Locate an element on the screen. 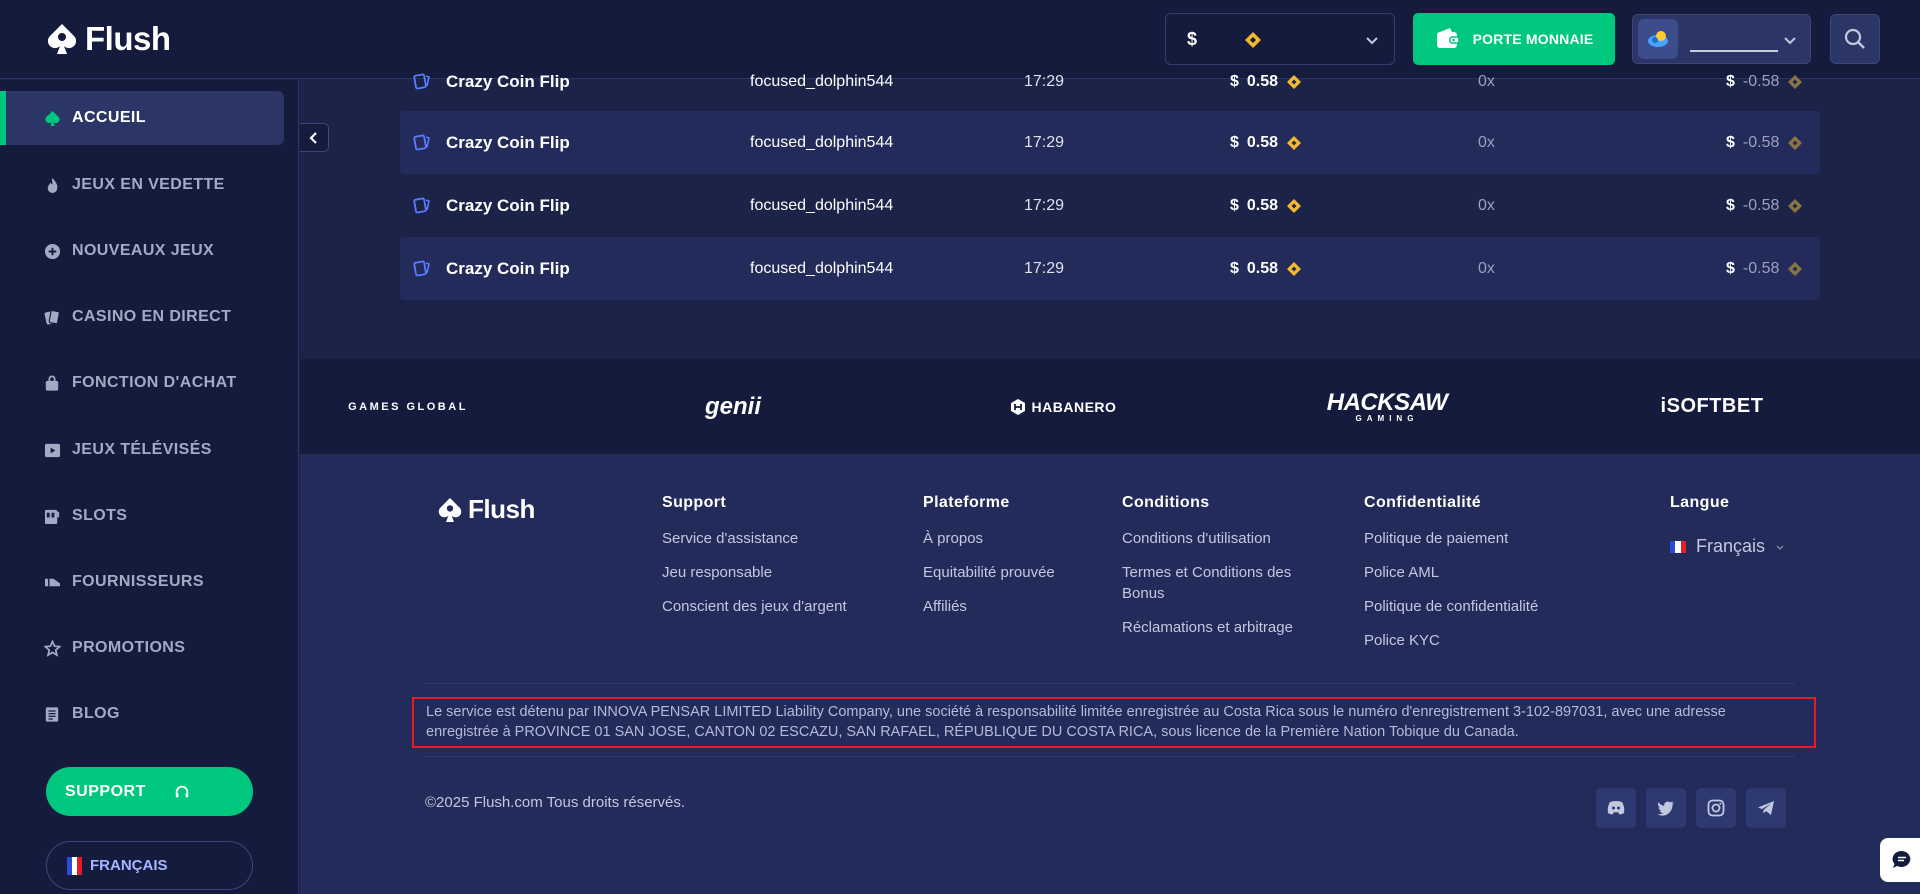 Image resolution: width=1920 pixels, height=894 pixels. instagram-icon is located at coordinates (1716, 808).